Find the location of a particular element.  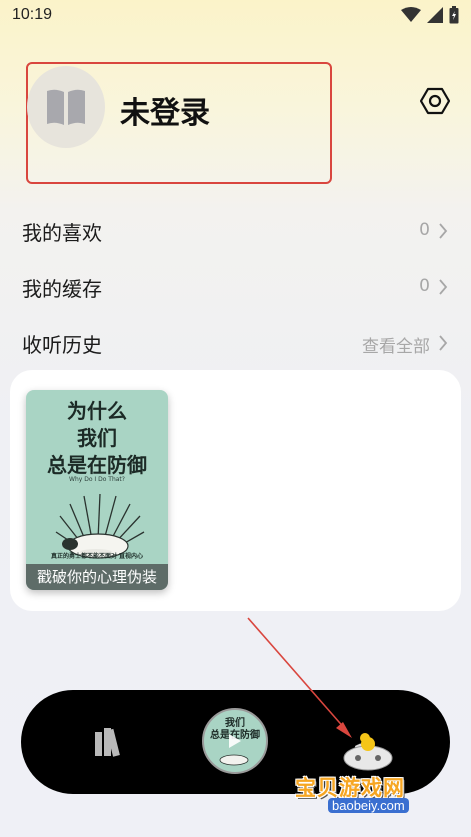

gear-icon is located at coordinates (435, 101).